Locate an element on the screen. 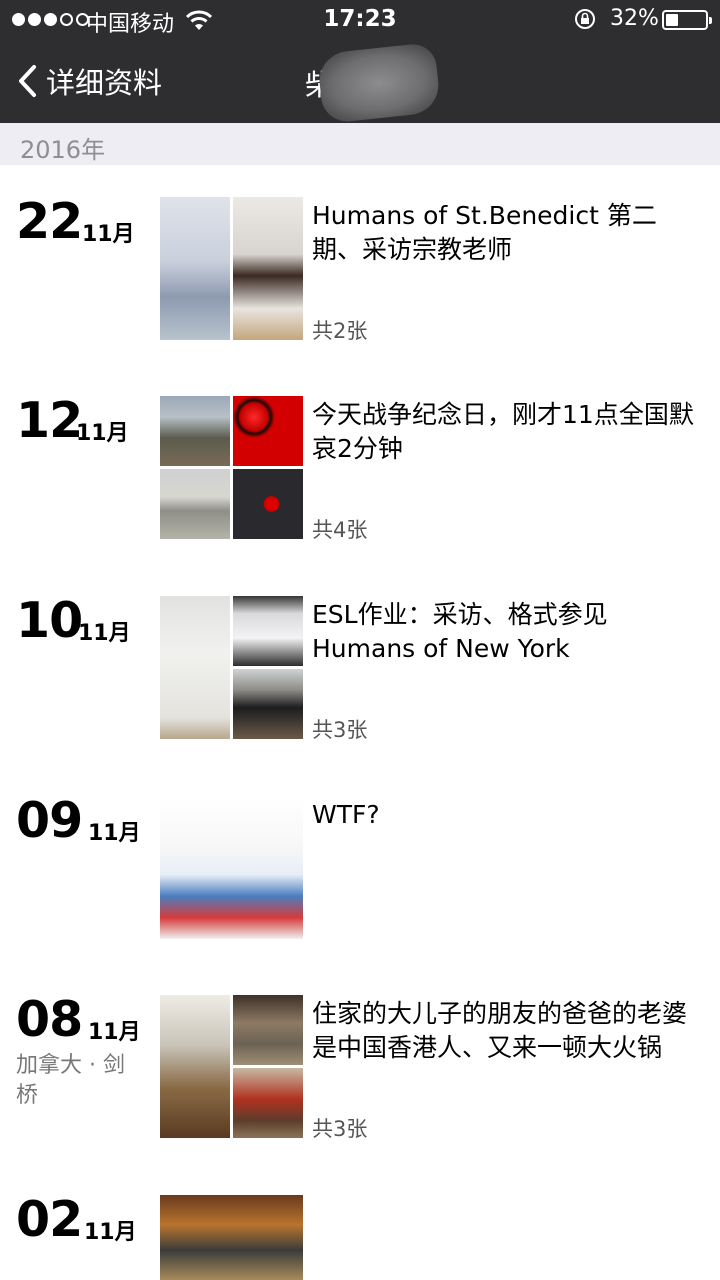 This screenshot has width=720, height=1280. battery-percent: 32% is located at coordinates (634, 18).